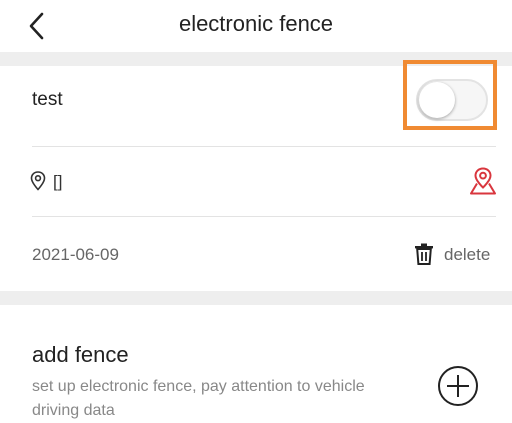 The image size is (512, 423). Describe the element at coordinates (36, 26) in the screenshot. I see `chevron-left-icon` at that location.